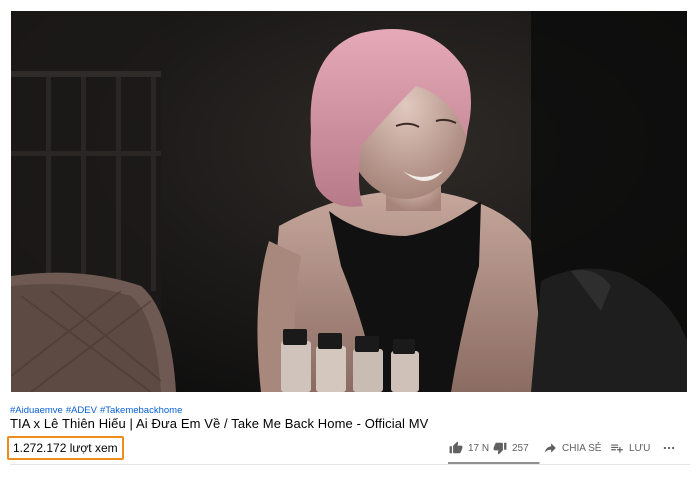  Describe the element at coordinates (500, 448) in the screenshot. I see `thumbs-down-icon` at that location.